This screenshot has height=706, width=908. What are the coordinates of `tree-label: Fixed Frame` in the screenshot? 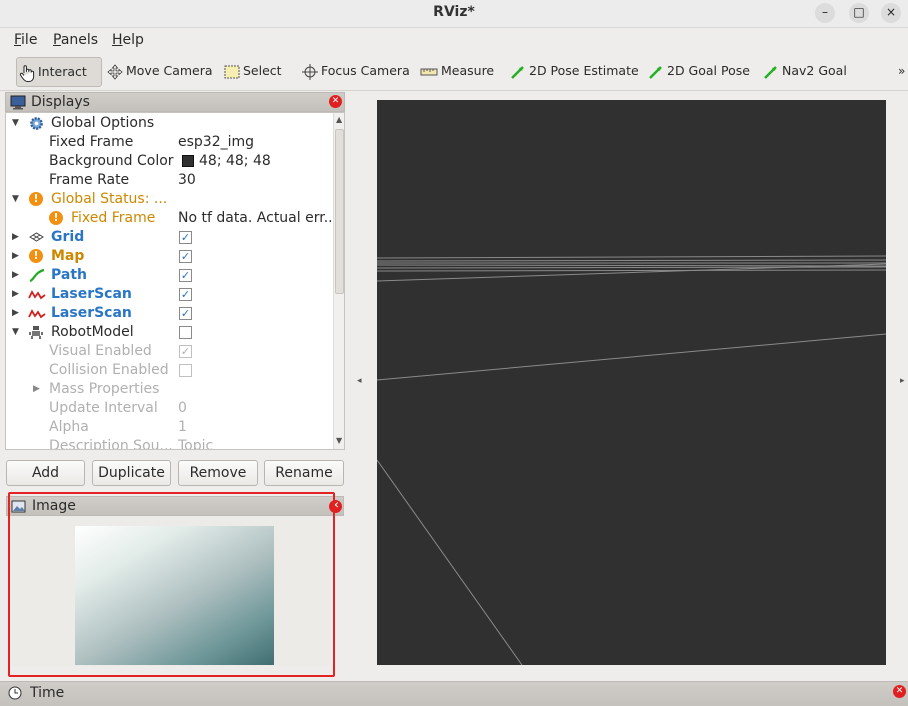 It's located at (113, 218).